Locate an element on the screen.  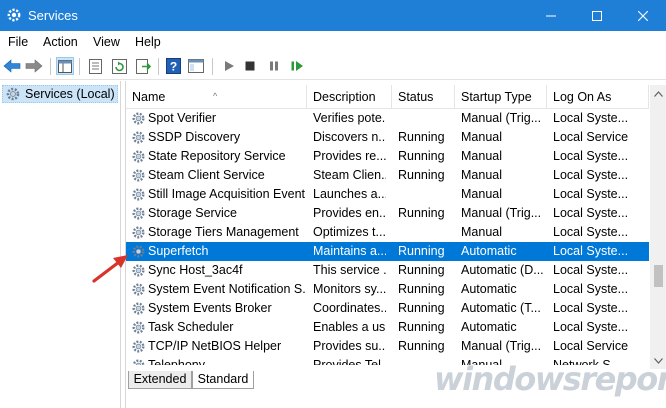
stop-service-button is located at coordinates (250, 66).